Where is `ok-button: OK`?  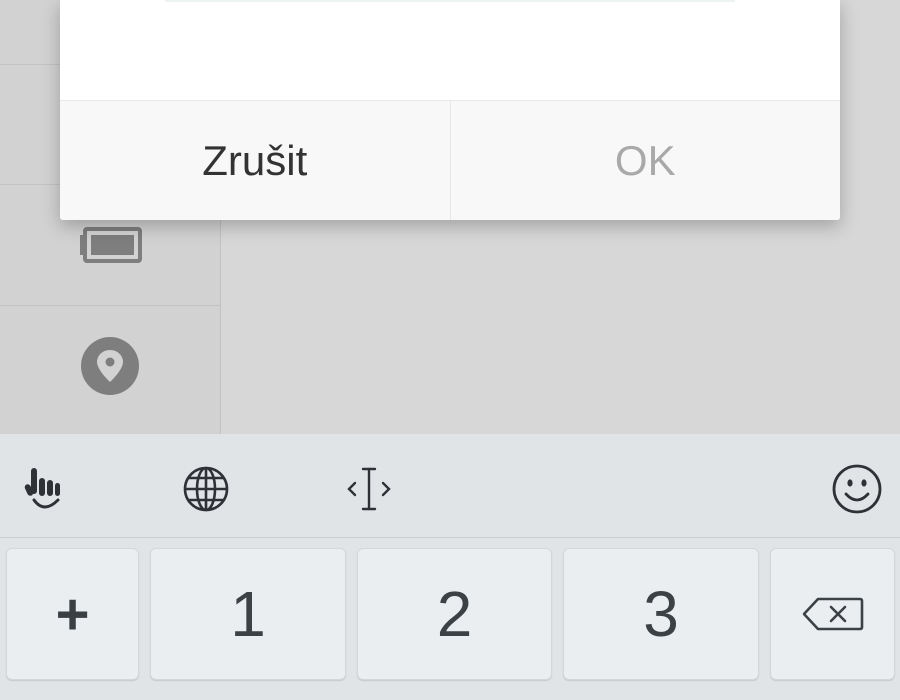 ok-button: OK is located at coordinates (646, 160).